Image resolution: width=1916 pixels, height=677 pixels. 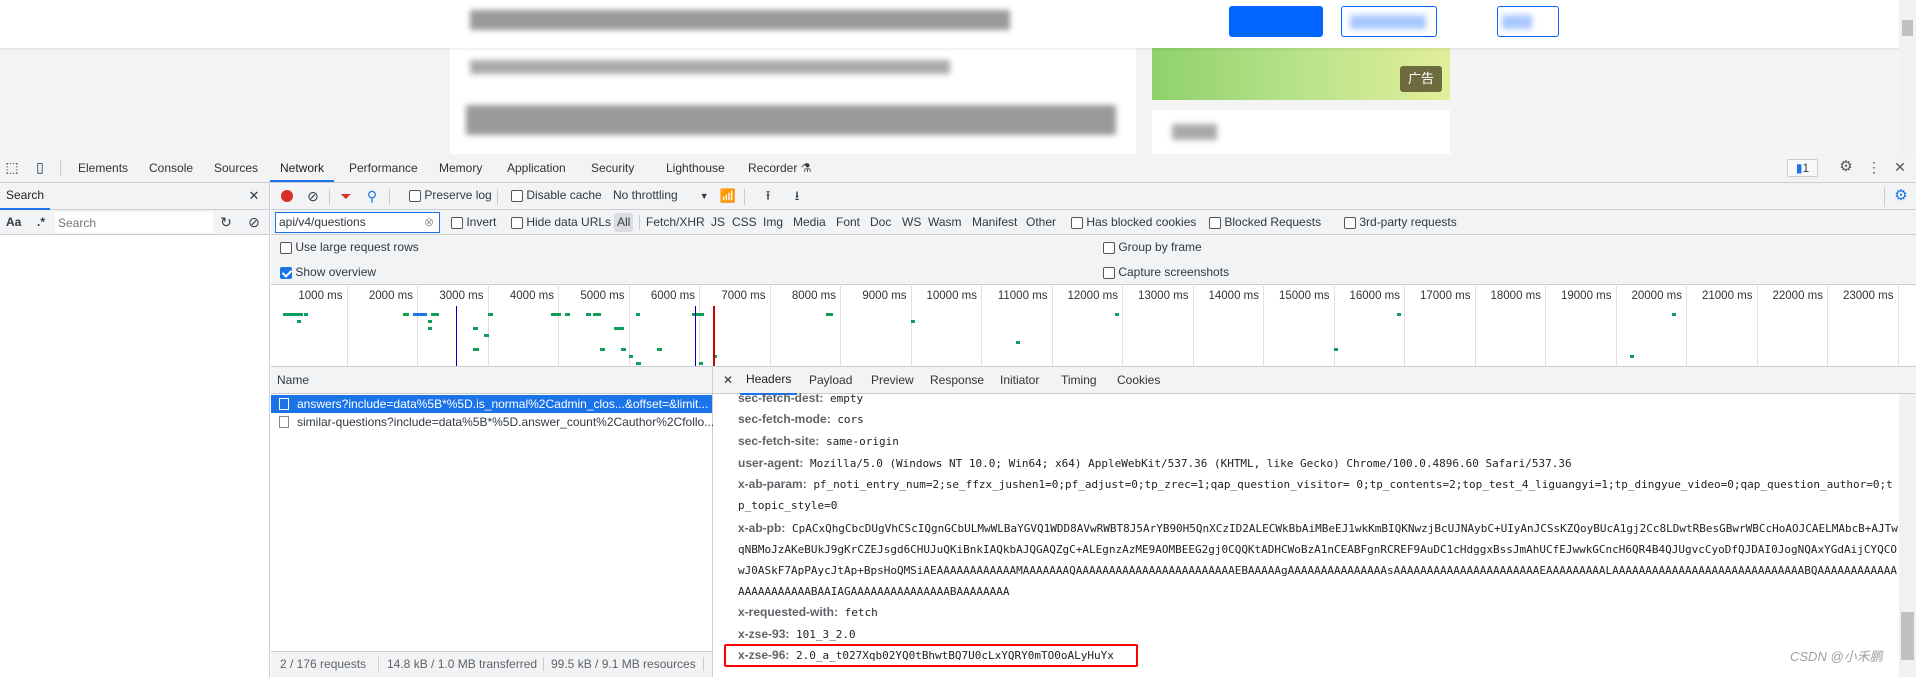 What do you see at coordinates (450, 195) in the screenshot?
I see `preserve-log-checkbox: Preserve log` at bounding box center [450, 195].